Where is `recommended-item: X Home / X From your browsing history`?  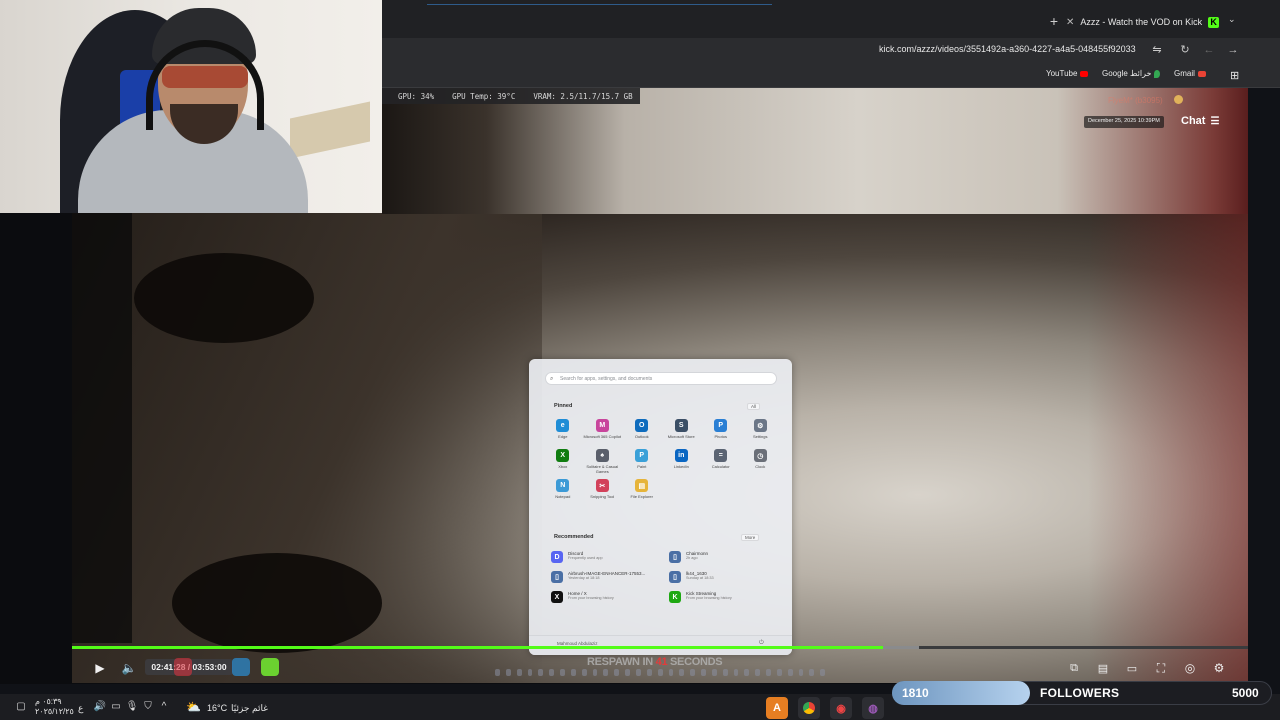 recommended-item: X Home / X From your browsing history is located at coordinates (610, 597).